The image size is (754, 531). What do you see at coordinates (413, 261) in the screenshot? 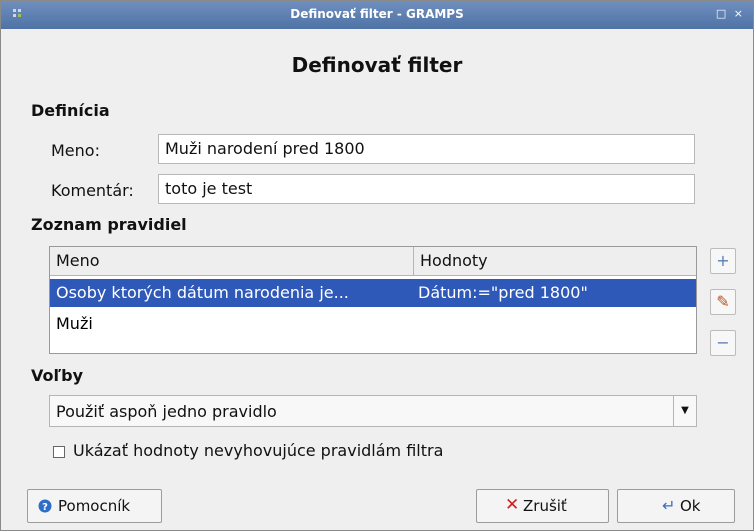
I see `column-separator` at bounding box center [413, 261].